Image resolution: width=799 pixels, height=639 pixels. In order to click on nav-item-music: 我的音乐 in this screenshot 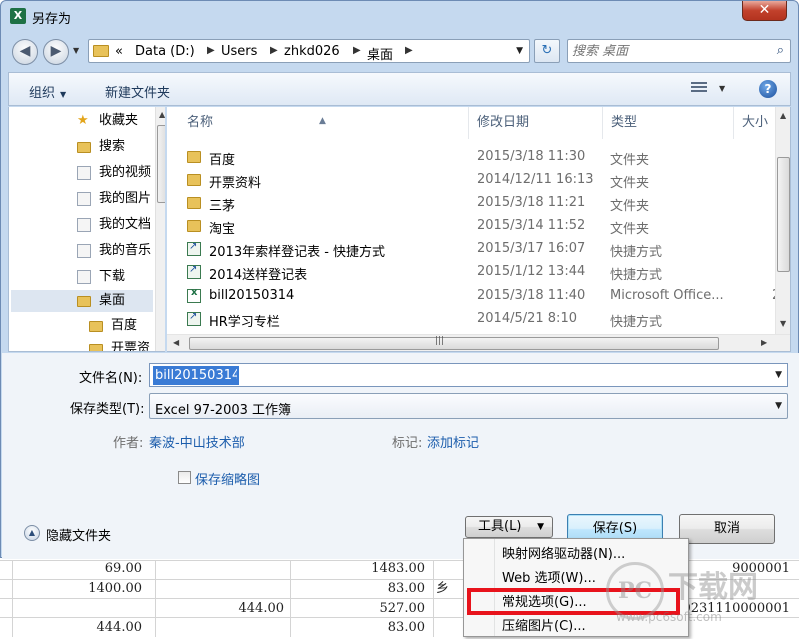, I will do `click(80, 251)`.